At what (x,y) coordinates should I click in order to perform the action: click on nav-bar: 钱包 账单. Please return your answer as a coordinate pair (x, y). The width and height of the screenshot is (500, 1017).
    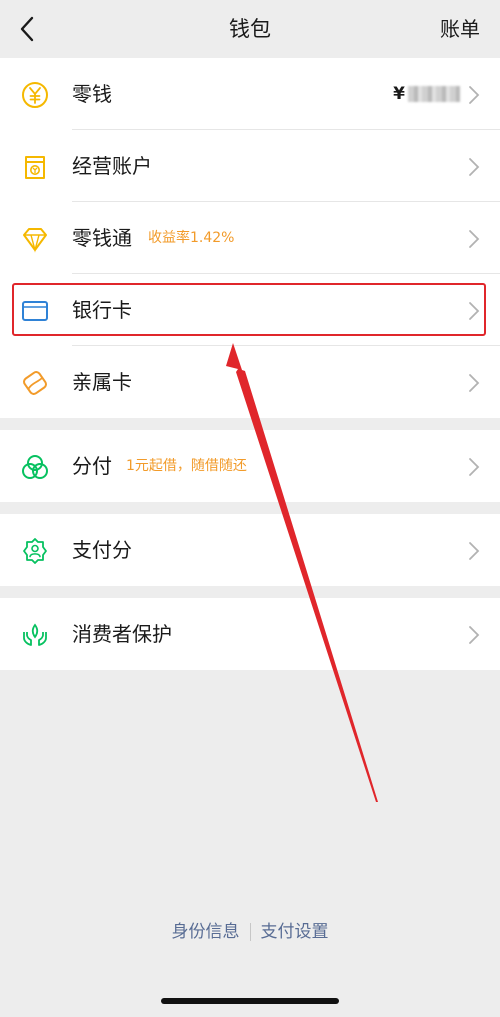
    Looking at the image, I should click on (250, 29).